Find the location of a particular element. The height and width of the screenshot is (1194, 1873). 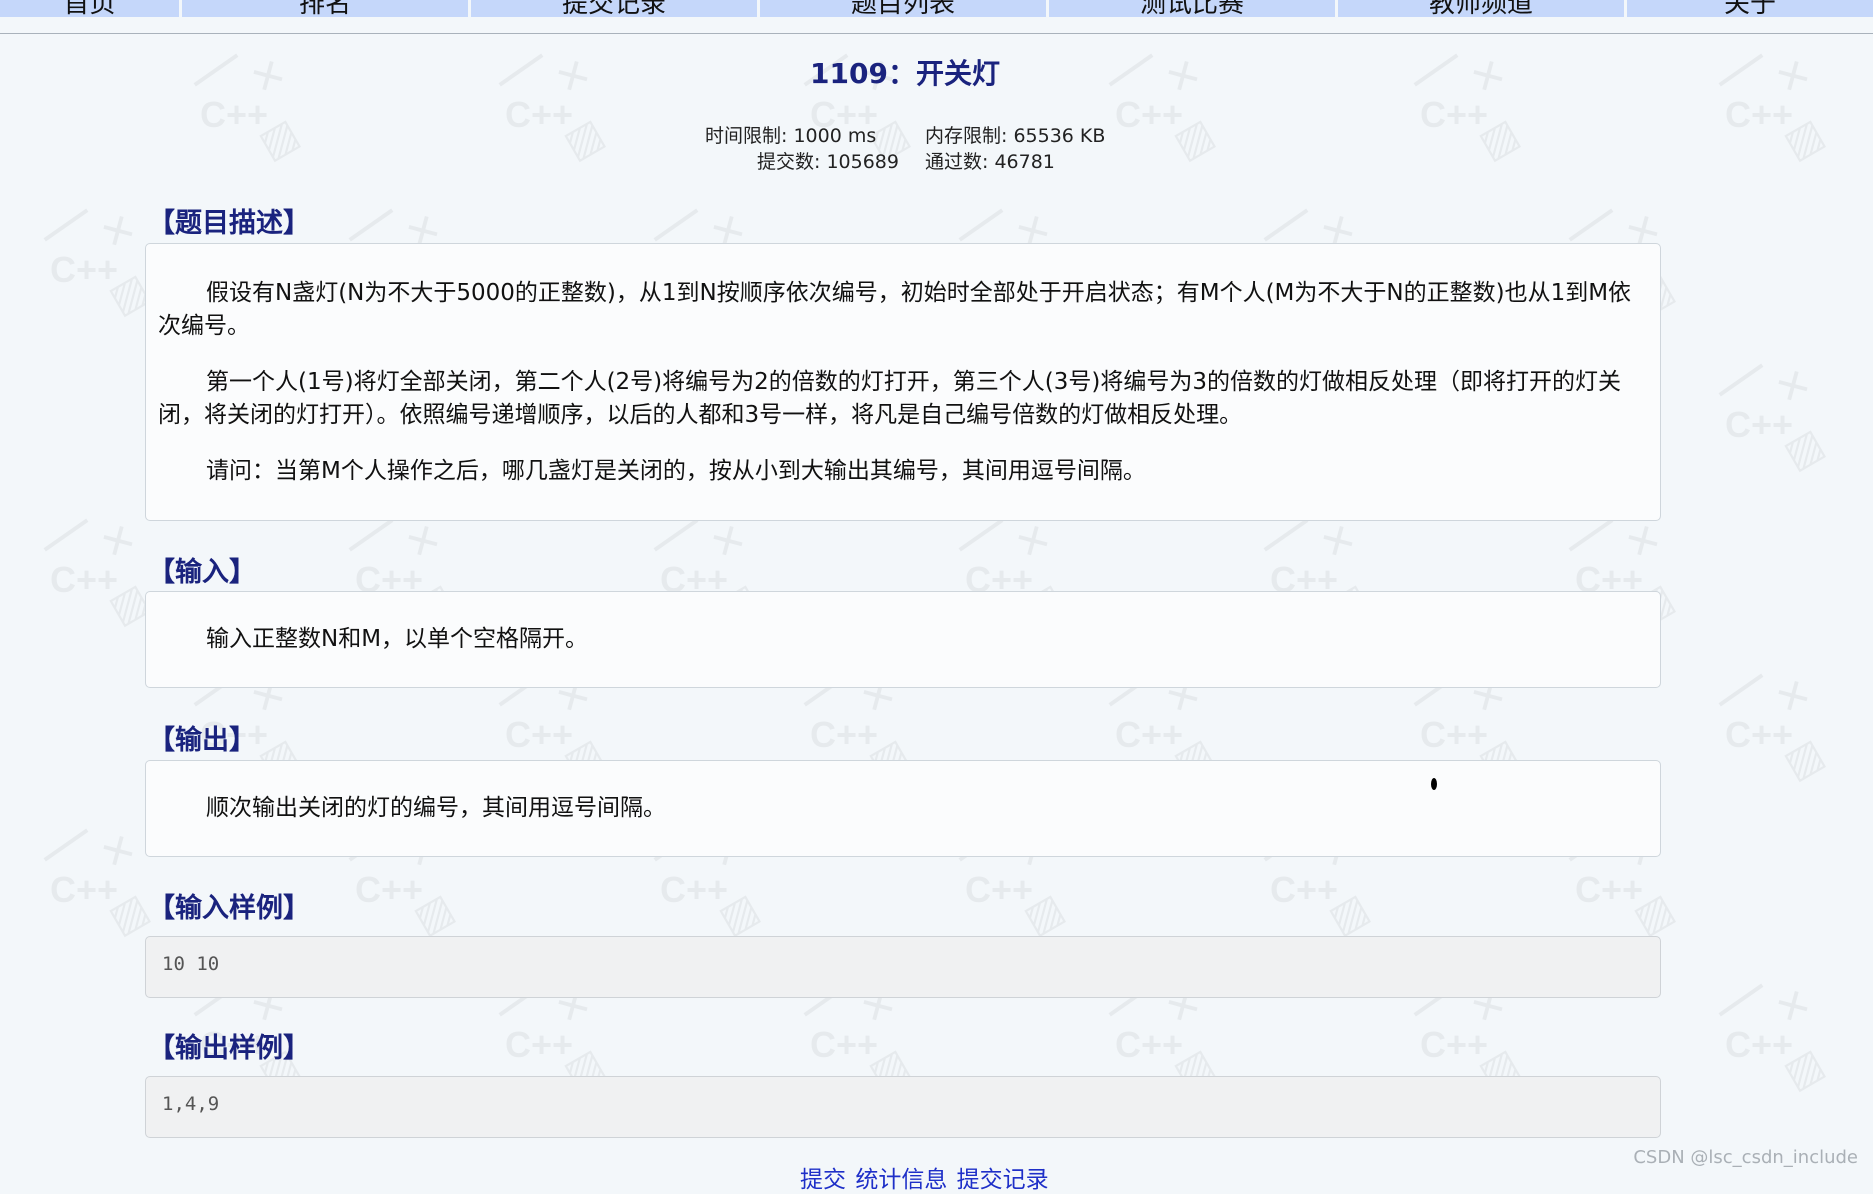

description-heading: 【题目描述】 is located at coordinates (229, 223).